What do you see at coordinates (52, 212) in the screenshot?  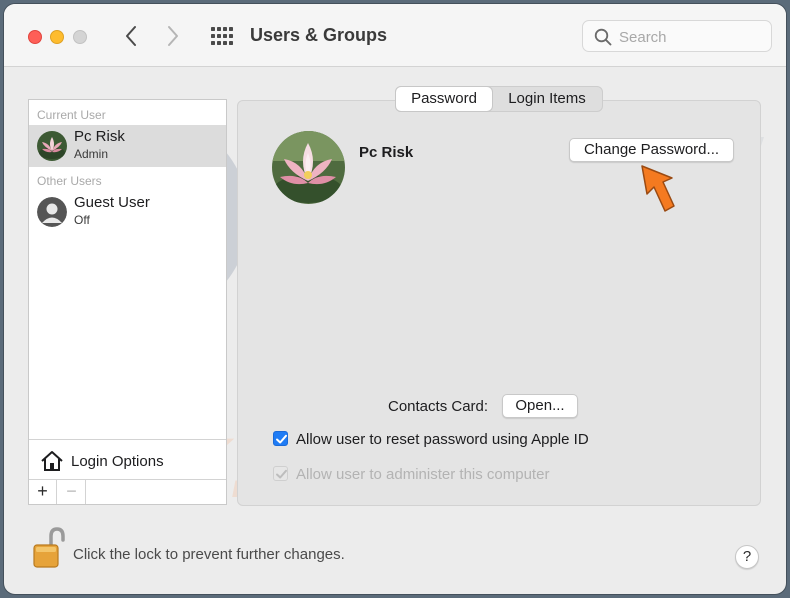 I see `person-avatar-icon` at bounding box center [52, 212].